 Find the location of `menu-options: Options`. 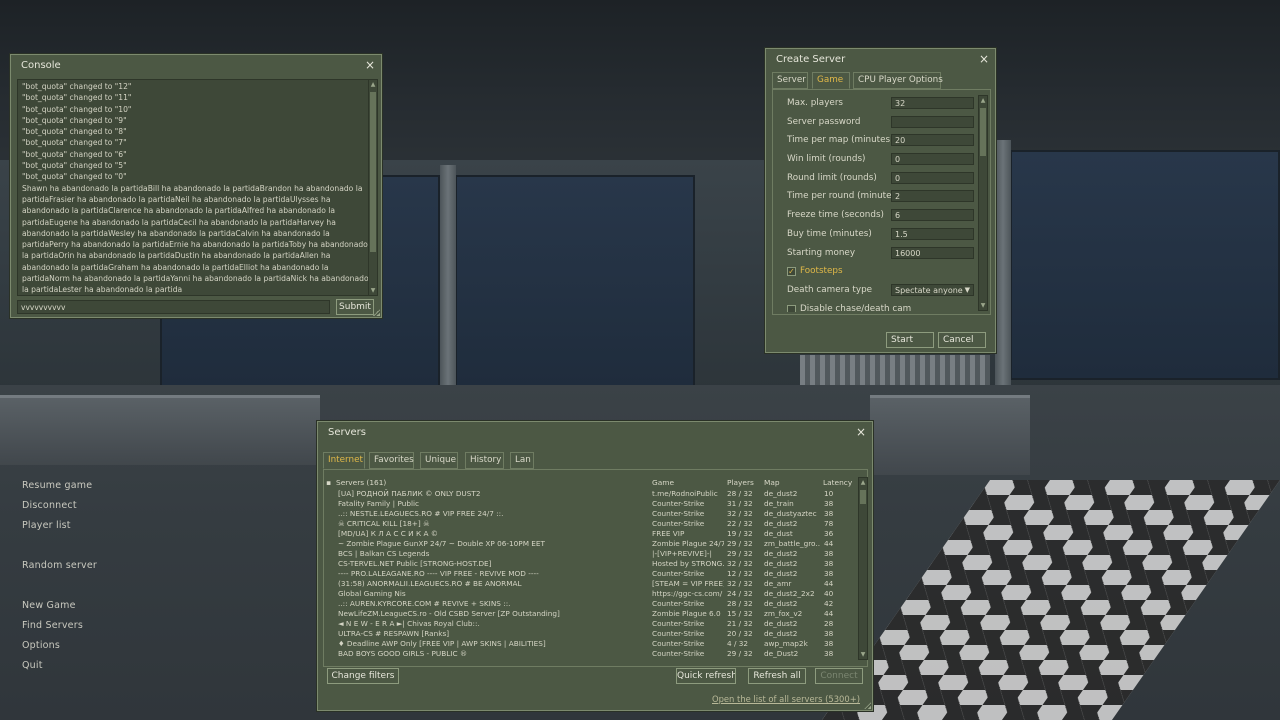

menu-options: Options is located at coordinates (97, 646).